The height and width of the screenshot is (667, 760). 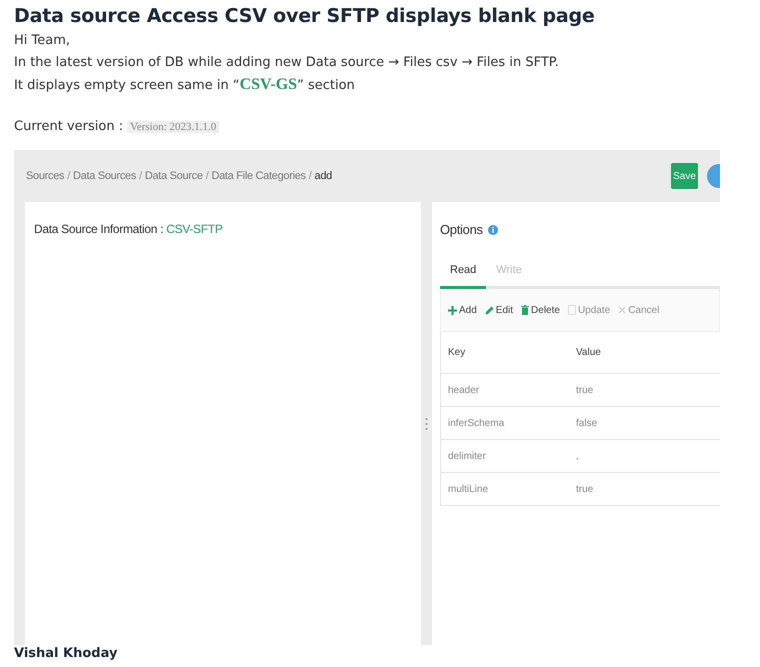 I want to click on column-header: Value, so click(x=644, y=353).